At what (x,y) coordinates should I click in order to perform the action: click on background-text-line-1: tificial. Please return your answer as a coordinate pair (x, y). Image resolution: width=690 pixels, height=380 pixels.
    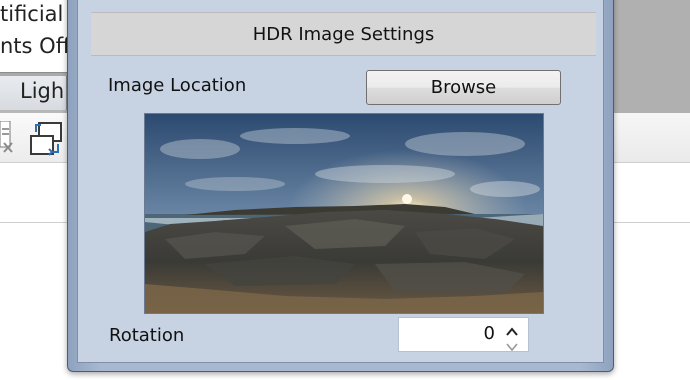
    Looking at the image, I should click on (32, 14).